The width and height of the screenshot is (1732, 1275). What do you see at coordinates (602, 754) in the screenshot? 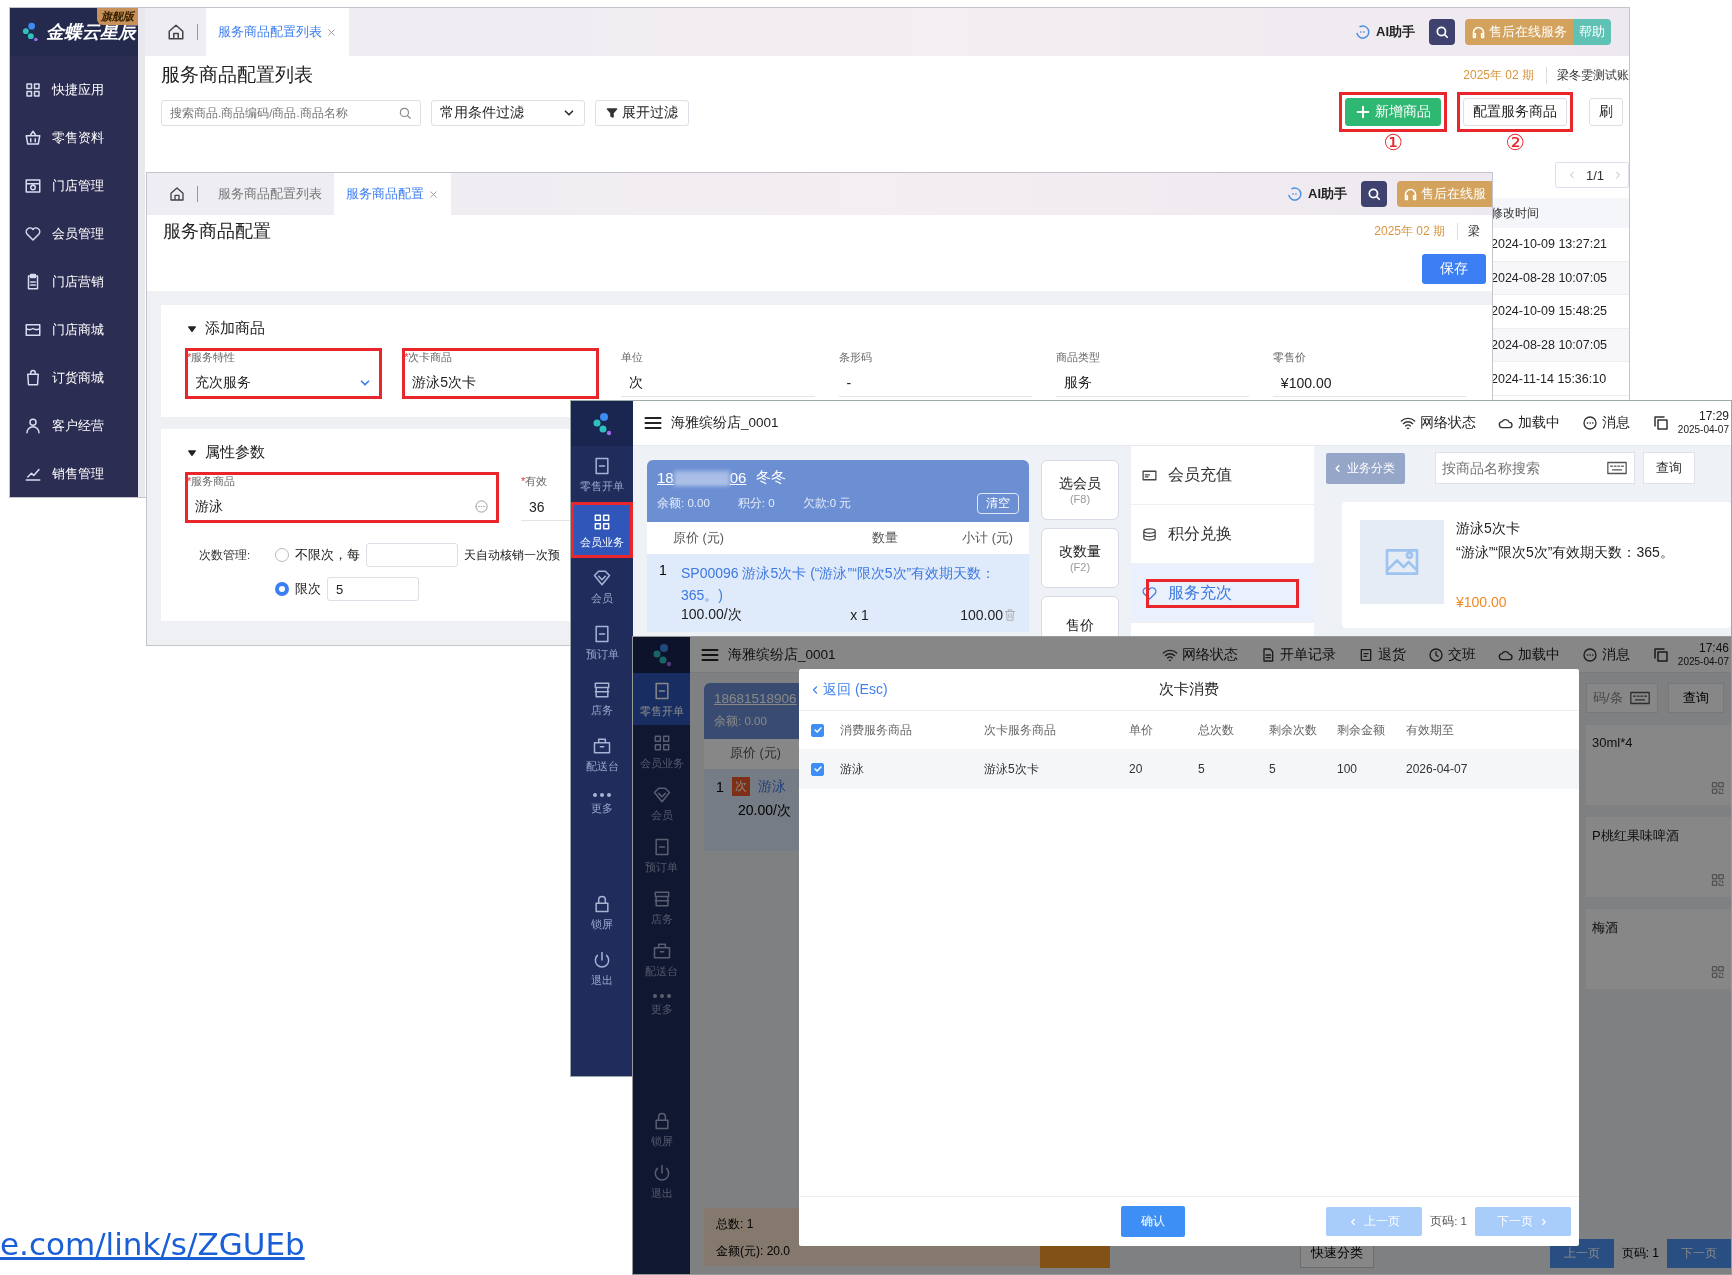
I see `sidebar-item: 配送台` at bounding box center [602, 754].